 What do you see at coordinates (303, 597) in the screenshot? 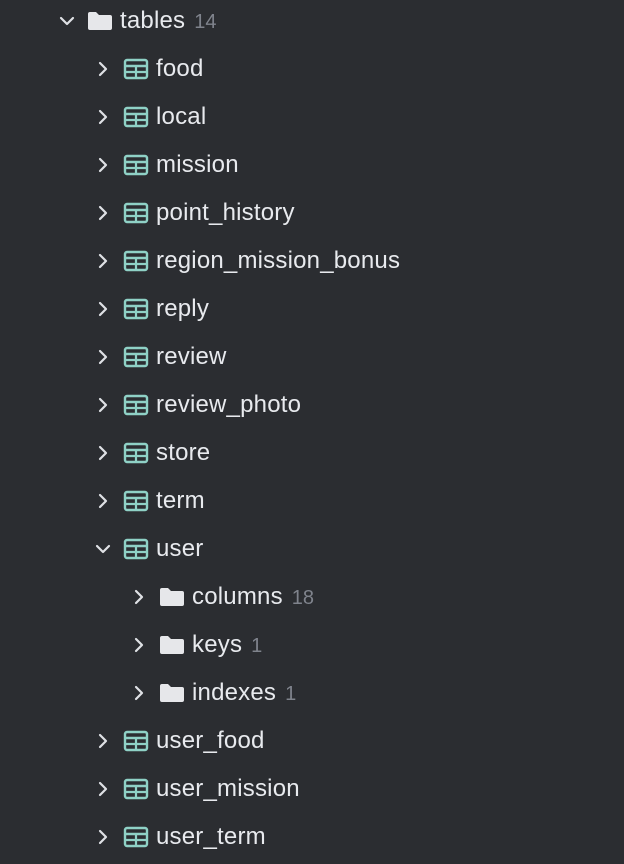
I see `item-count-badge: 18` at bounding box center [303, 597].